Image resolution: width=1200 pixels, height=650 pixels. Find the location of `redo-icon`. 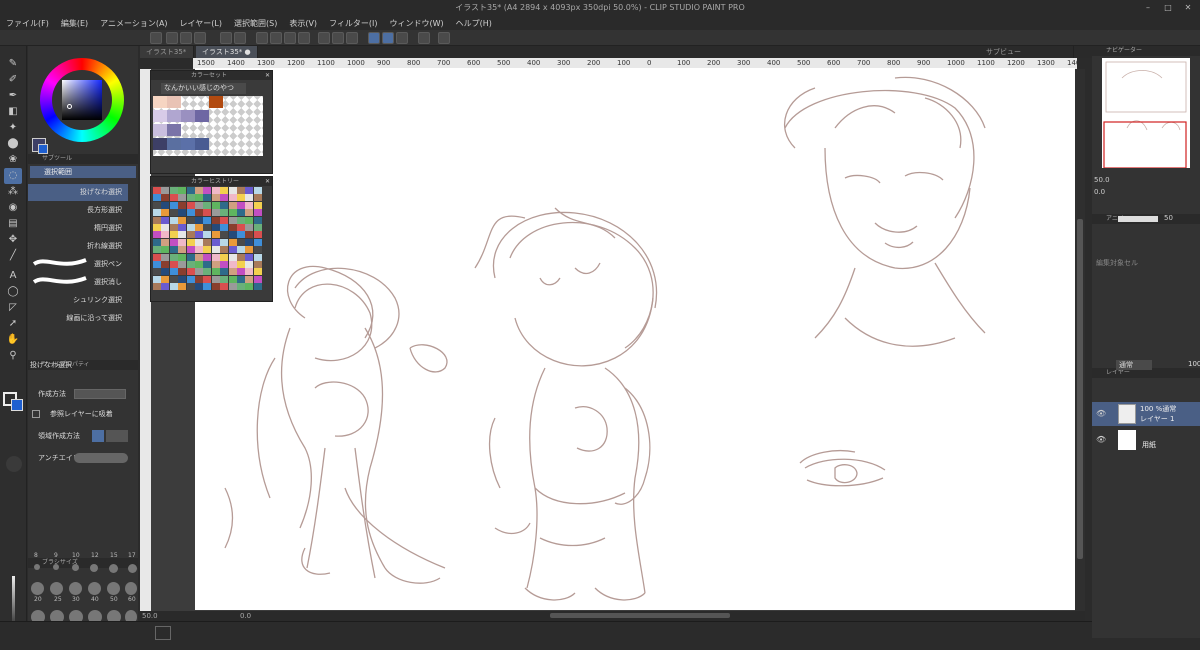

redo-icon is located at coordinates (240, 38).